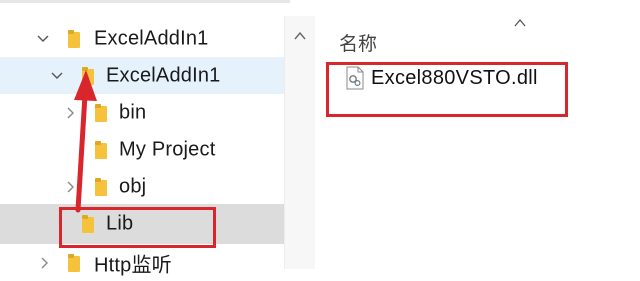 The height and width of the screenshot is (281, 640). I want to click on tree-item-exceladdin1-root: ExcelAddIn1, so click(142, 38).